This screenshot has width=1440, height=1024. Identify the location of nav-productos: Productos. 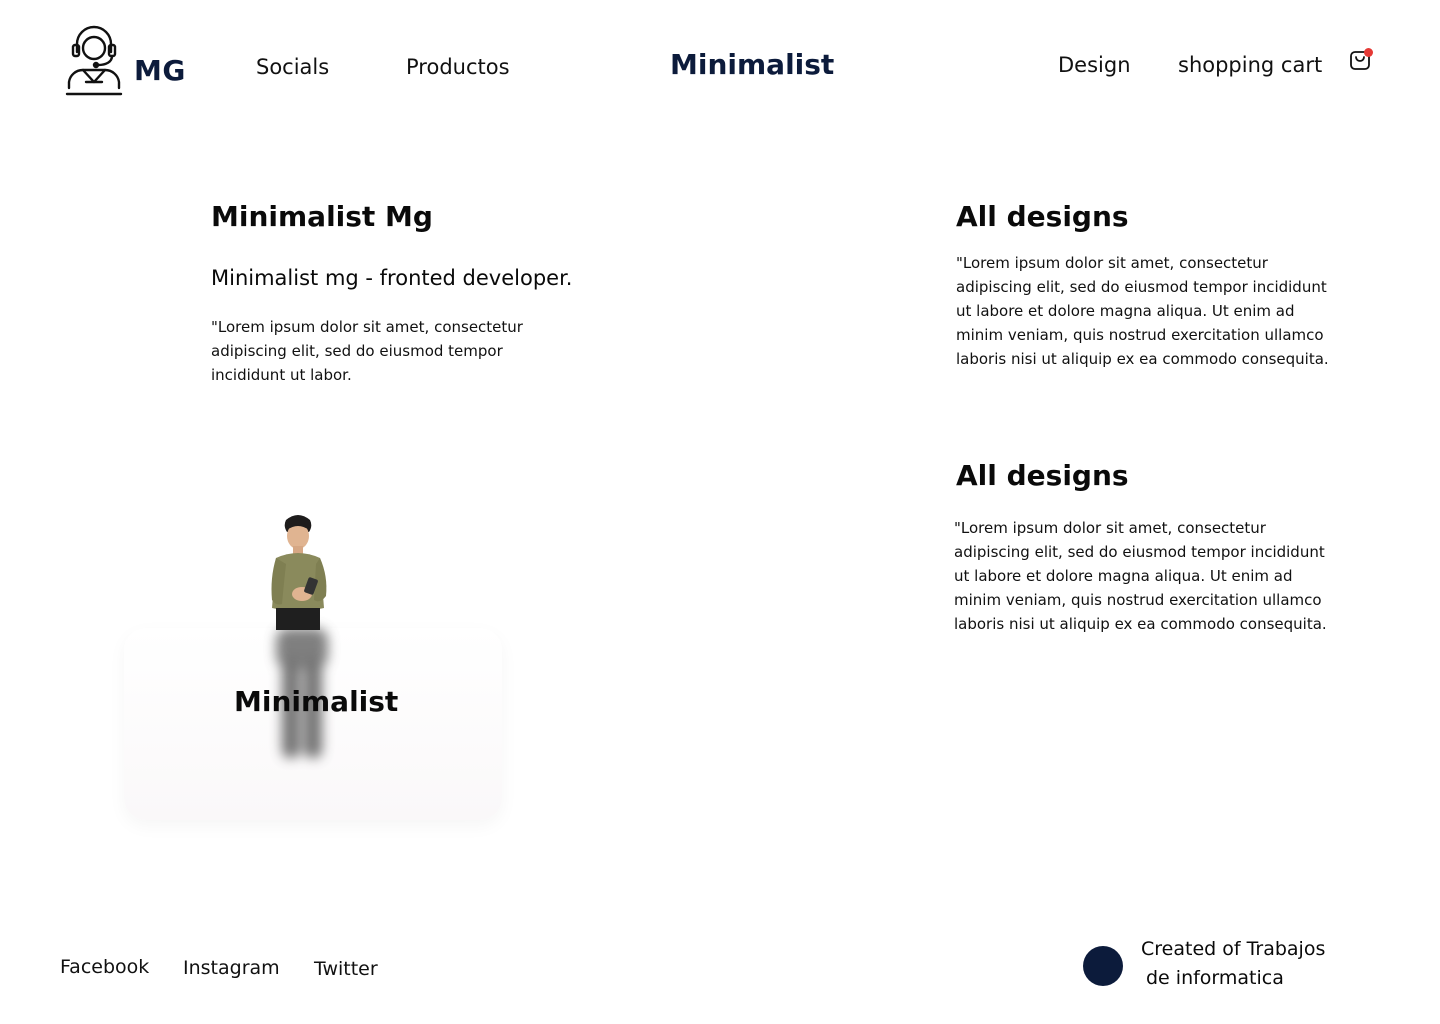
(458, 67).